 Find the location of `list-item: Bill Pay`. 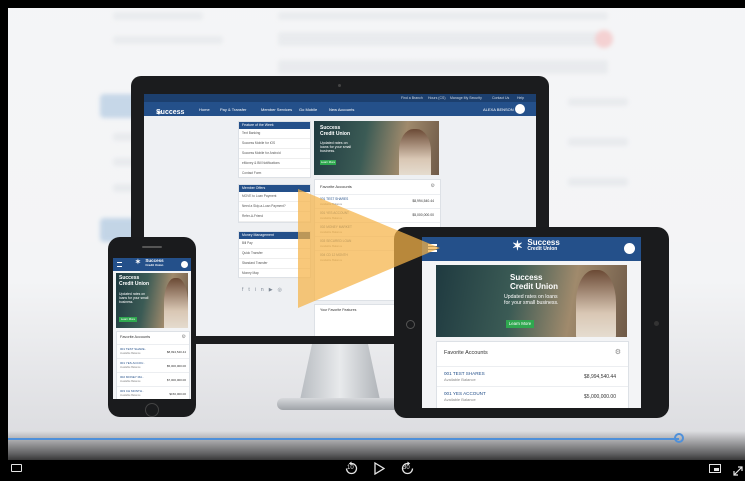

list-item: Bill Pay is located at coordinates (274, 244).